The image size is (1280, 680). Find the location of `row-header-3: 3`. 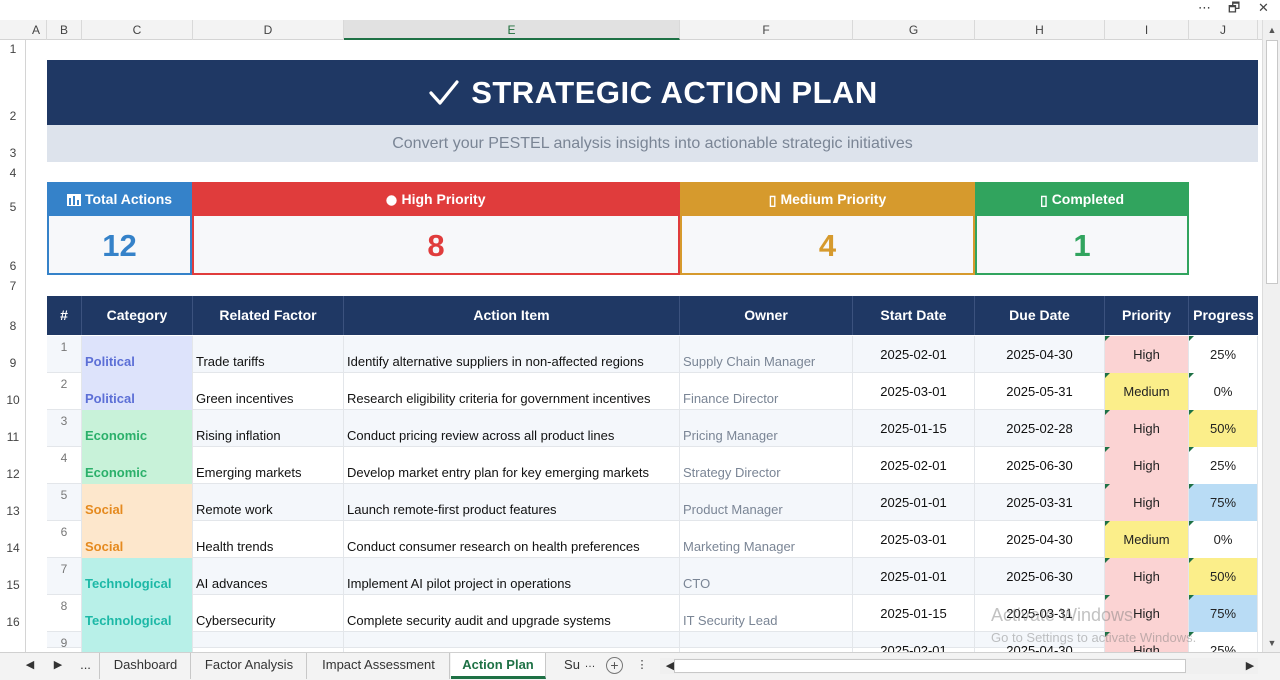

row-header-3: 3 is located at coordinates (13, 153).